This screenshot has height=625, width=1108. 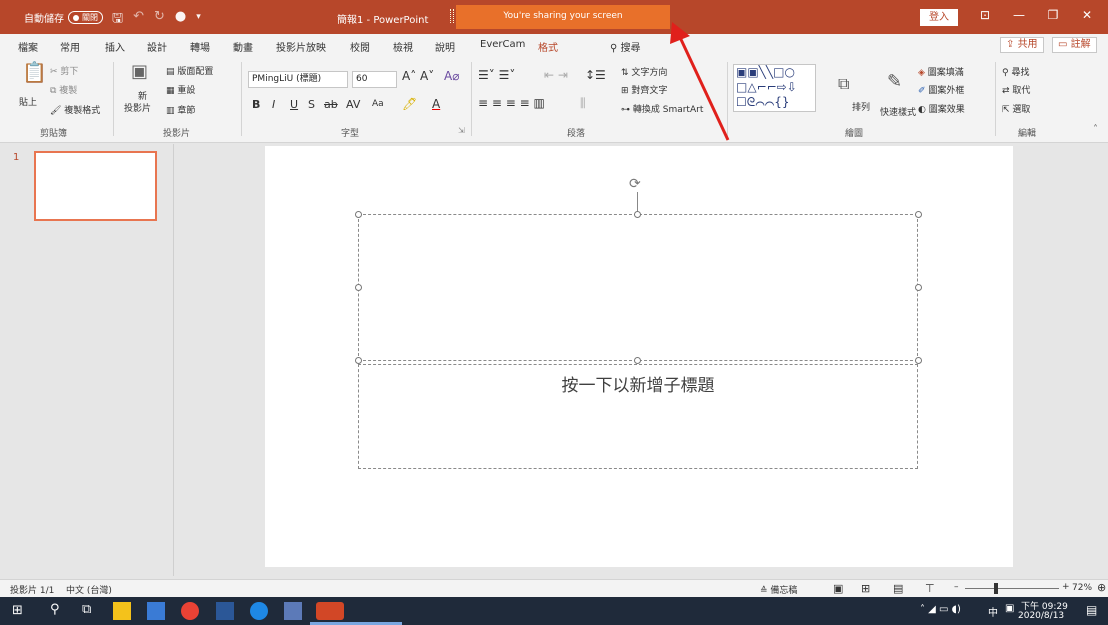 I want to click on ime-indicator: 中, so click(x=993, y=611).